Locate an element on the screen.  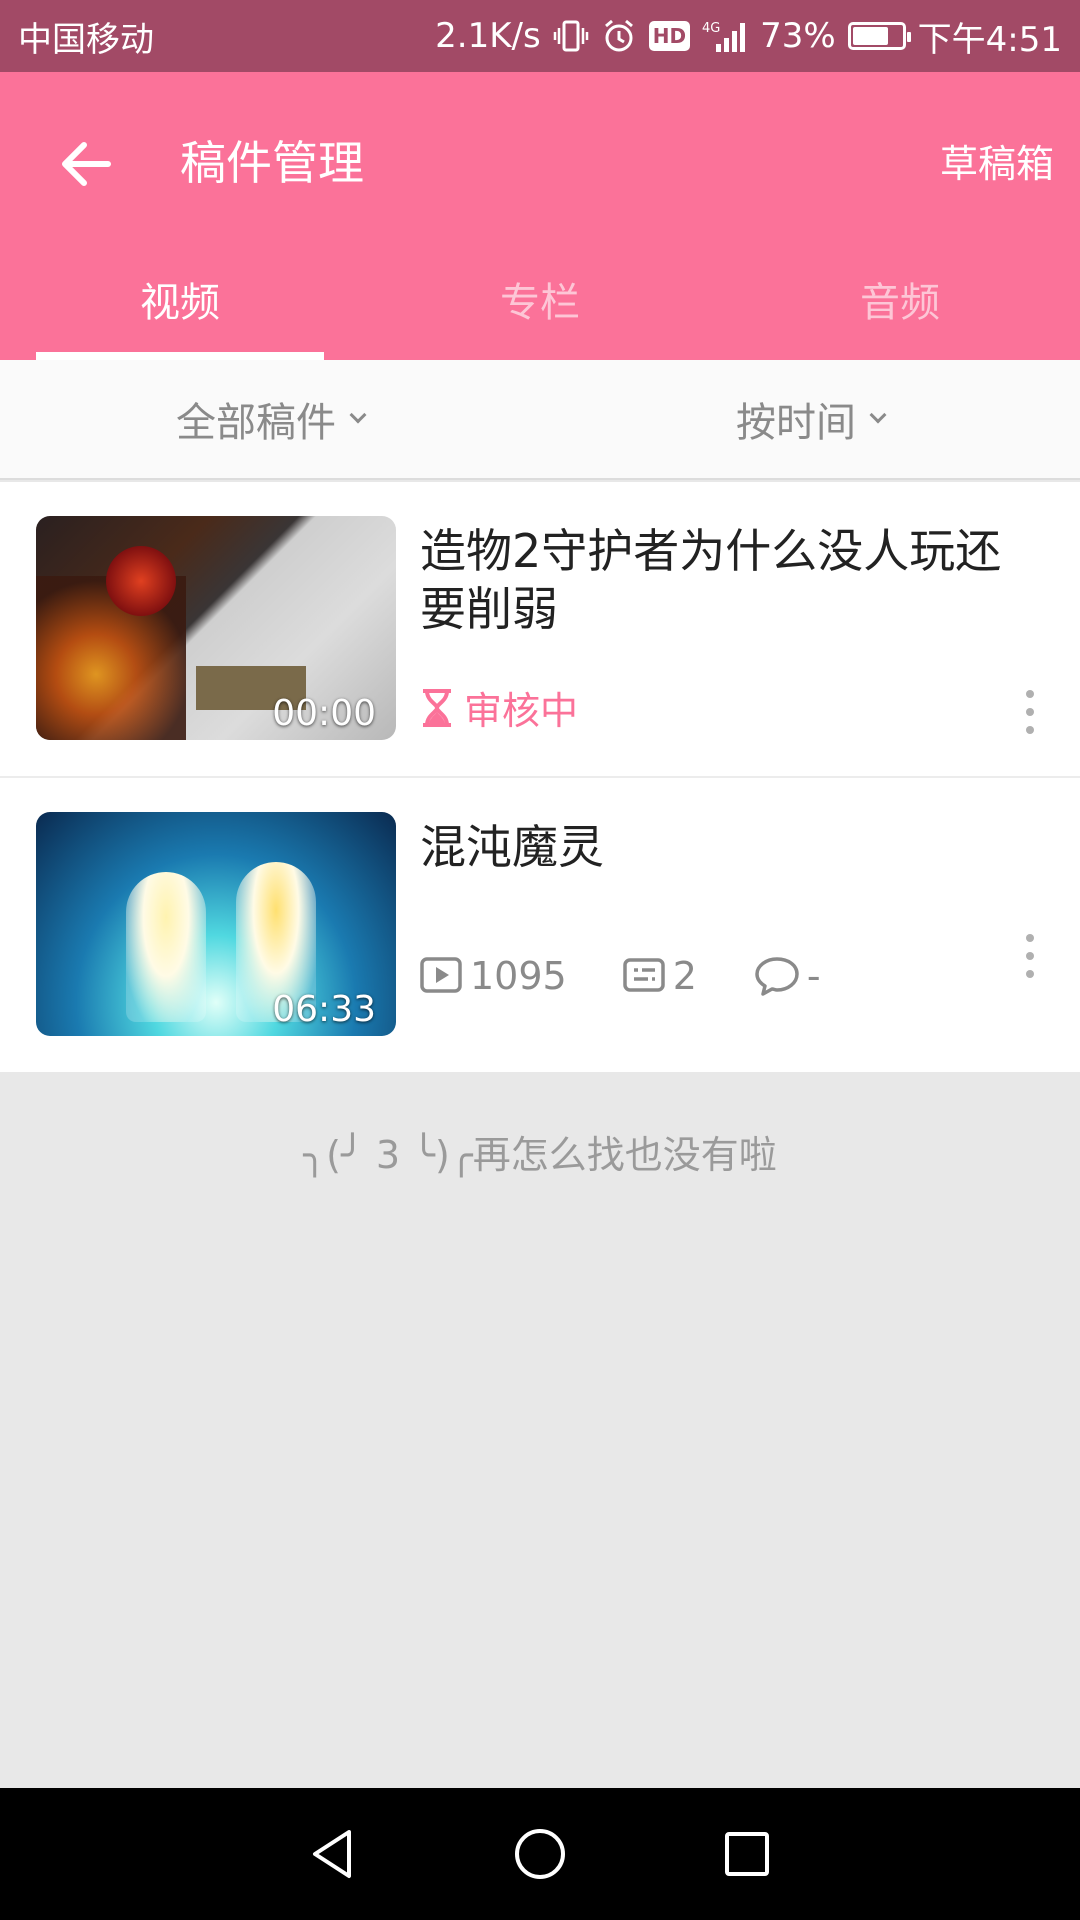
circle-home-icon is located at coordinates (539, 1854).